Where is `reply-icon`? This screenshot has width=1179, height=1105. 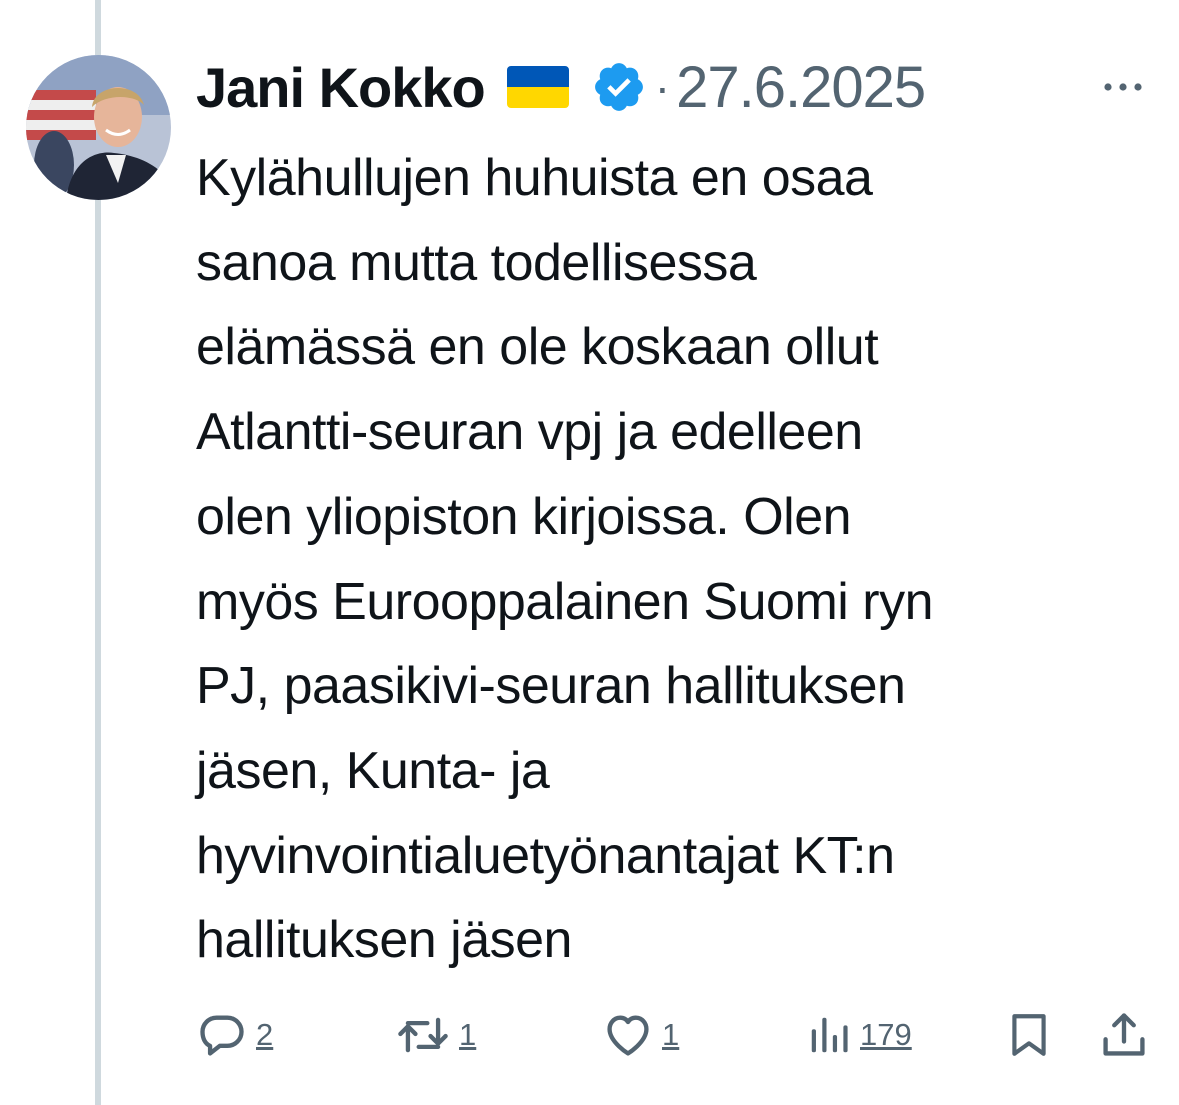
reply-icon is located at coordinates (222, 1035).